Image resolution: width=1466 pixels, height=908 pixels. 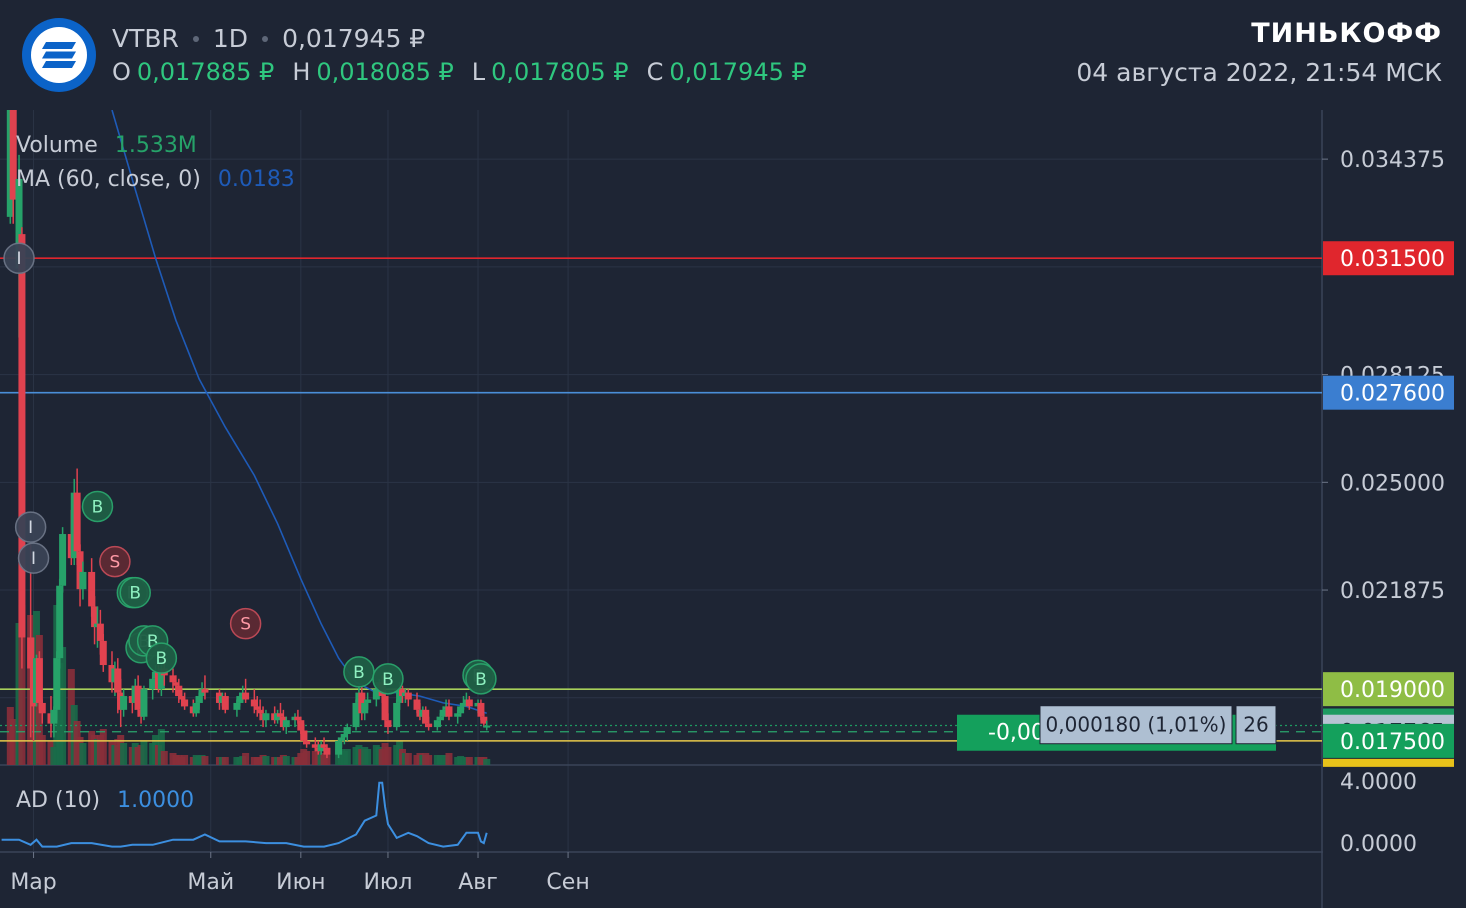 What do you see at coordinates (1259, 72) in the screenshot?
I see `chart-datetime: 04 августа 2022, 21:54 МСК` at bounding box center [1259, 72].